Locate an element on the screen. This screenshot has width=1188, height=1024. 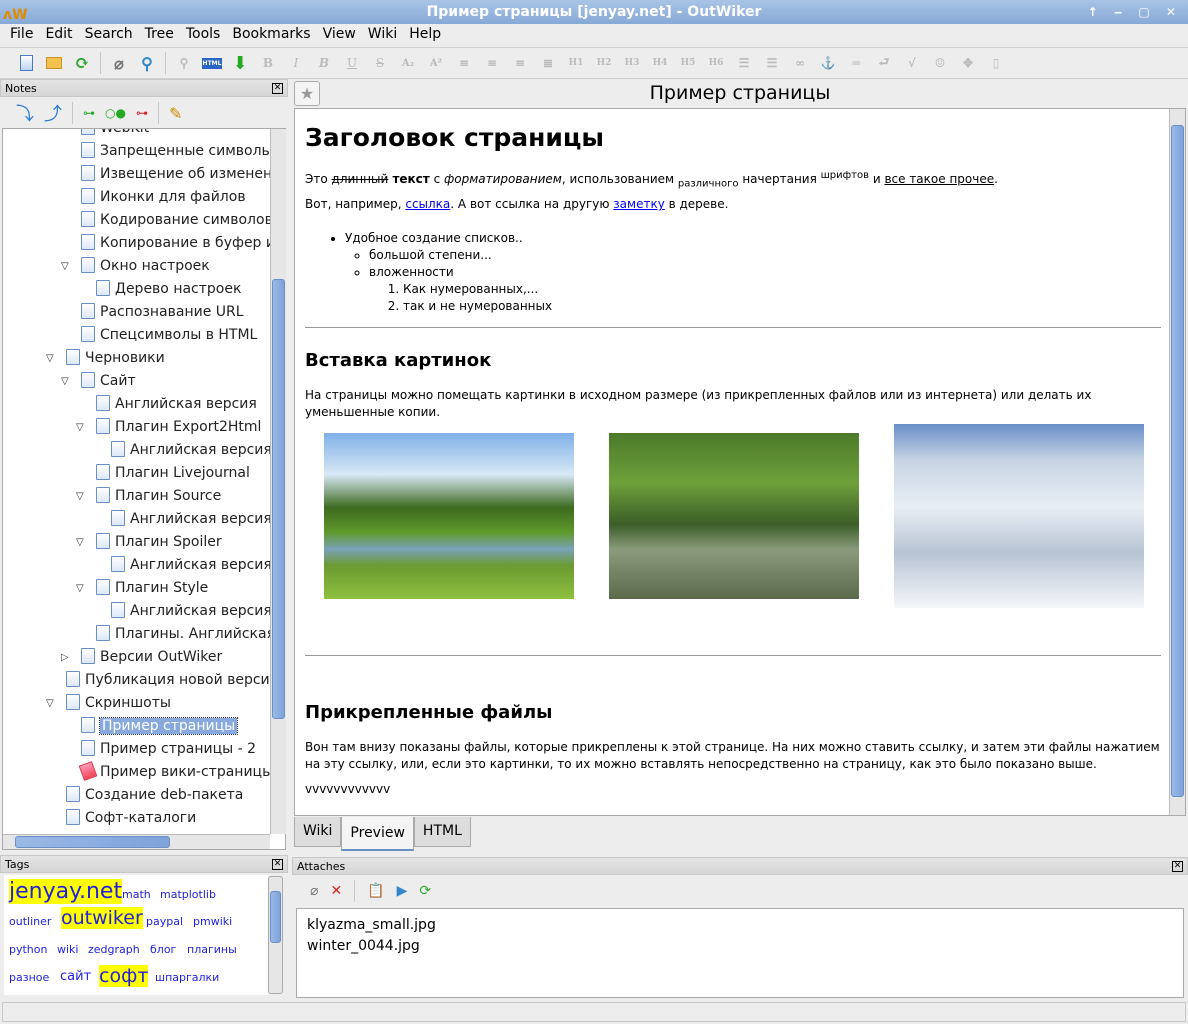
menu-file: File is located at coordinates (21, 35).